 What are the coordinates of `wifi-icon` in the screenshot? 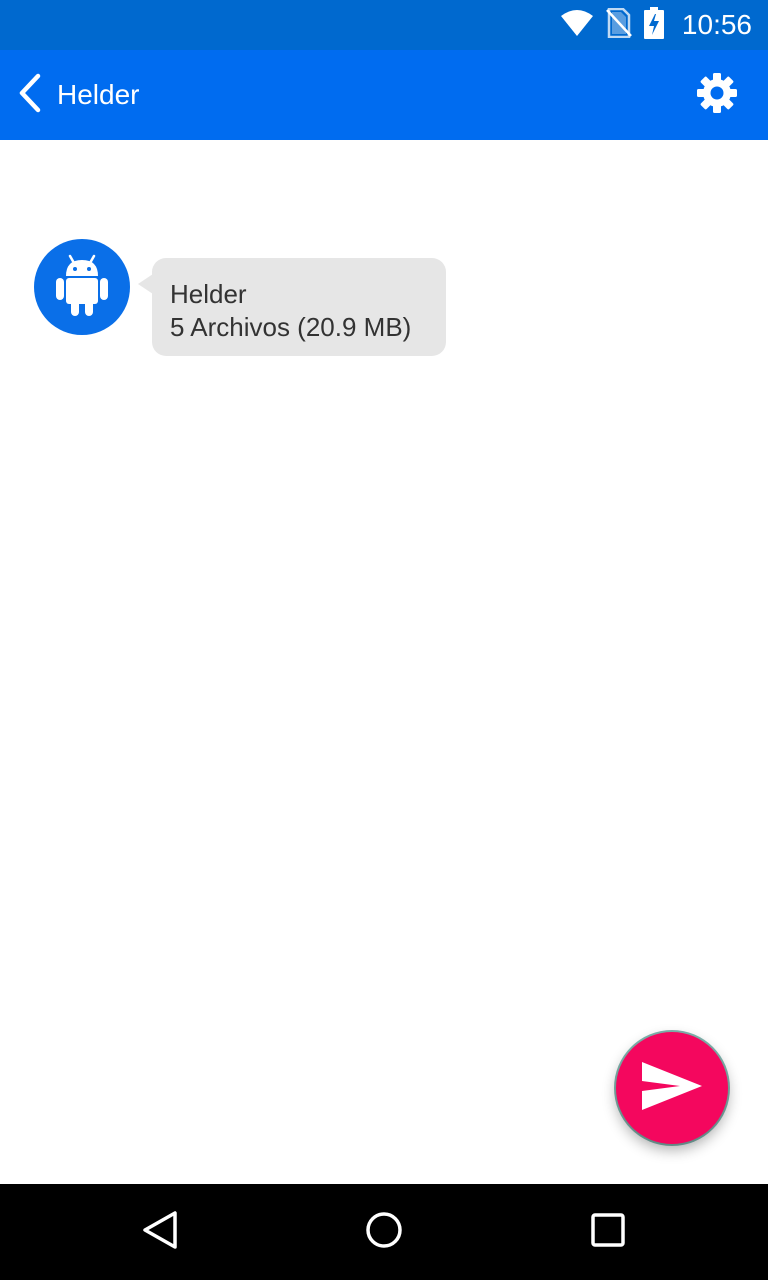 It's located at (577, 25).